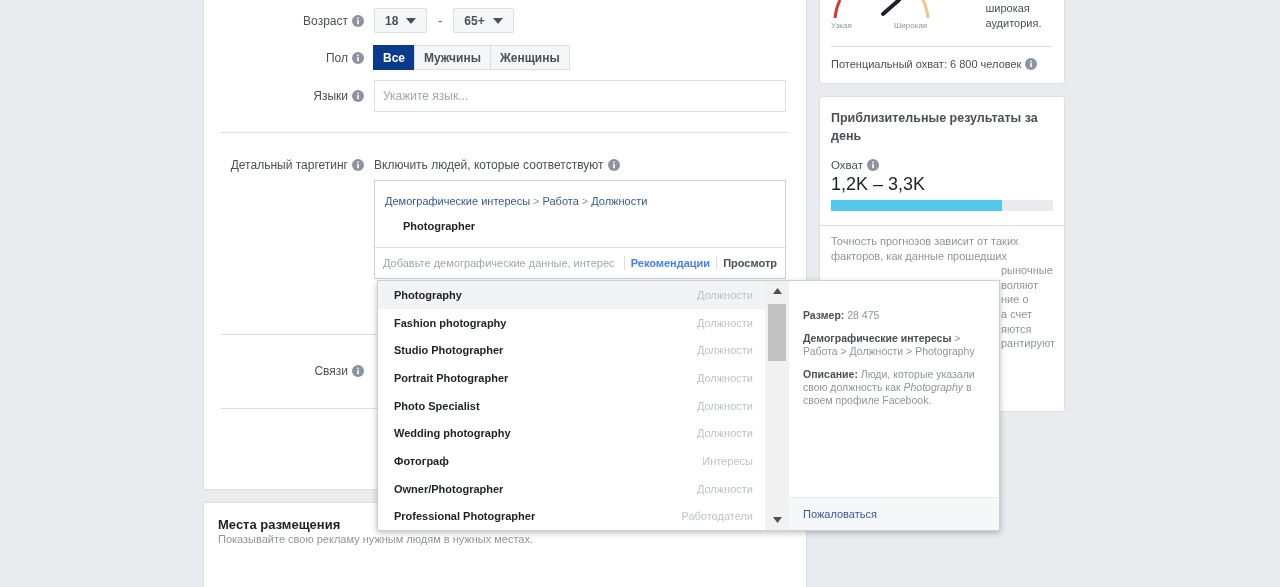 The width and height of the screenshot is (1280, 587). Describe the element at coordinates (489, 165) in the screenshot. I see `include-text: Включить людей, которые соответствуют` at that location.